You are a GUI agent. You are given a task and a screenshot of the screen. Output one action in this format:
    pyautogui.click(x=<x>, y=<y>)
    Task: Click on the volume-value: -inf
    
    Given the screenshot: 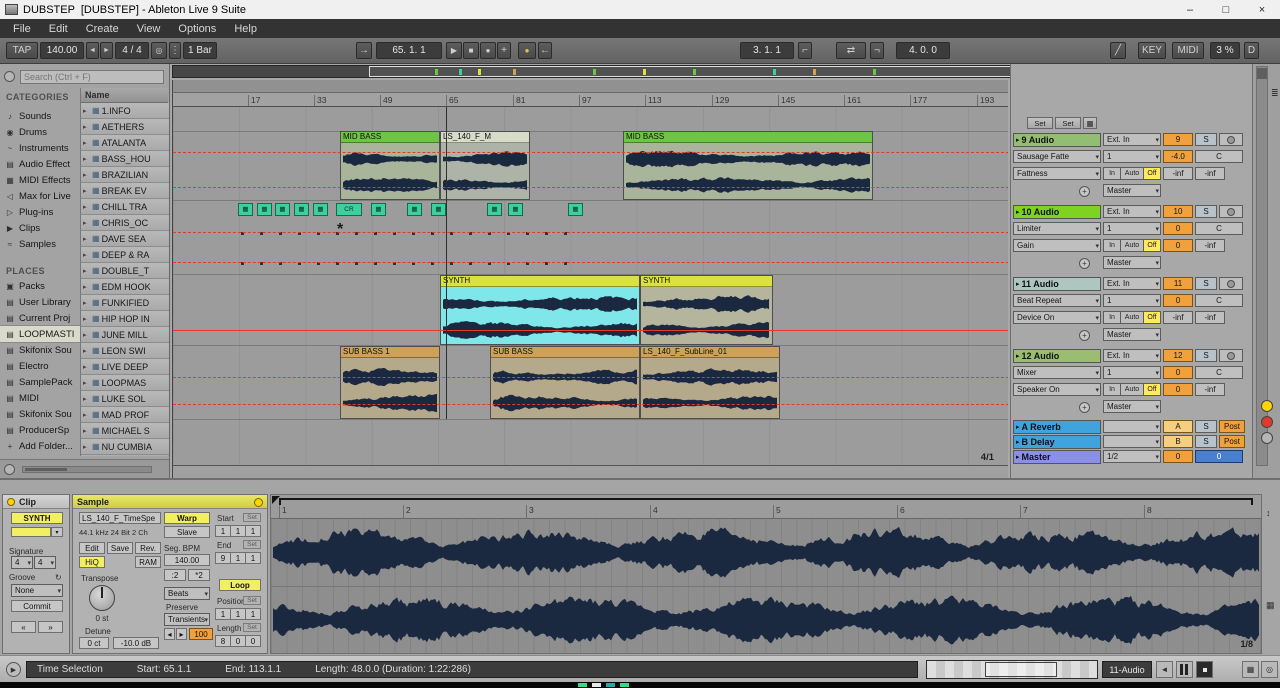 What is the action you would take?
    pyautogui.click(x=1210, y=173)
    